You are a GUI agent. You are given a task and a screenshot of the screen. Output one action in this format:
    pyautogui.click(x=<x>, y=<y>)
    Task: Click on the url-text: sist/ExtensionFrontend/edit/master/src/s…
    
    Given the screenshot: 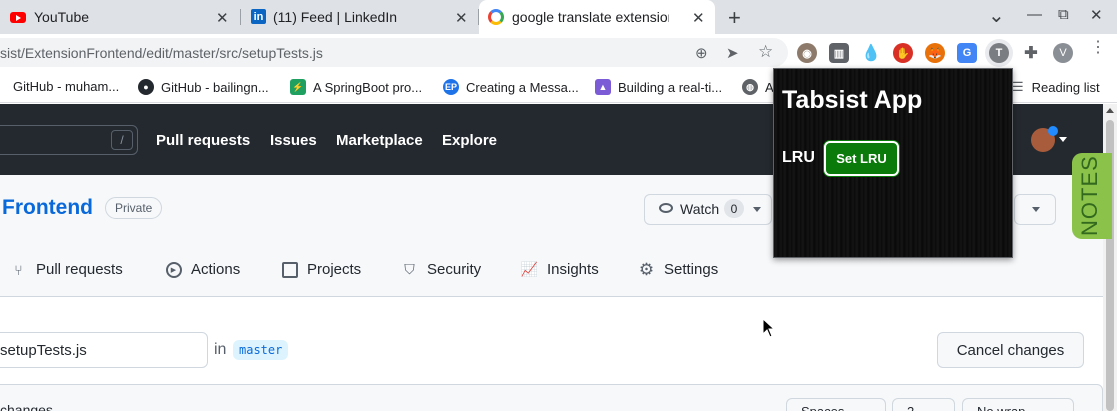 What is the action you would take?
    pyautogui.click(x=161, y=53)
    